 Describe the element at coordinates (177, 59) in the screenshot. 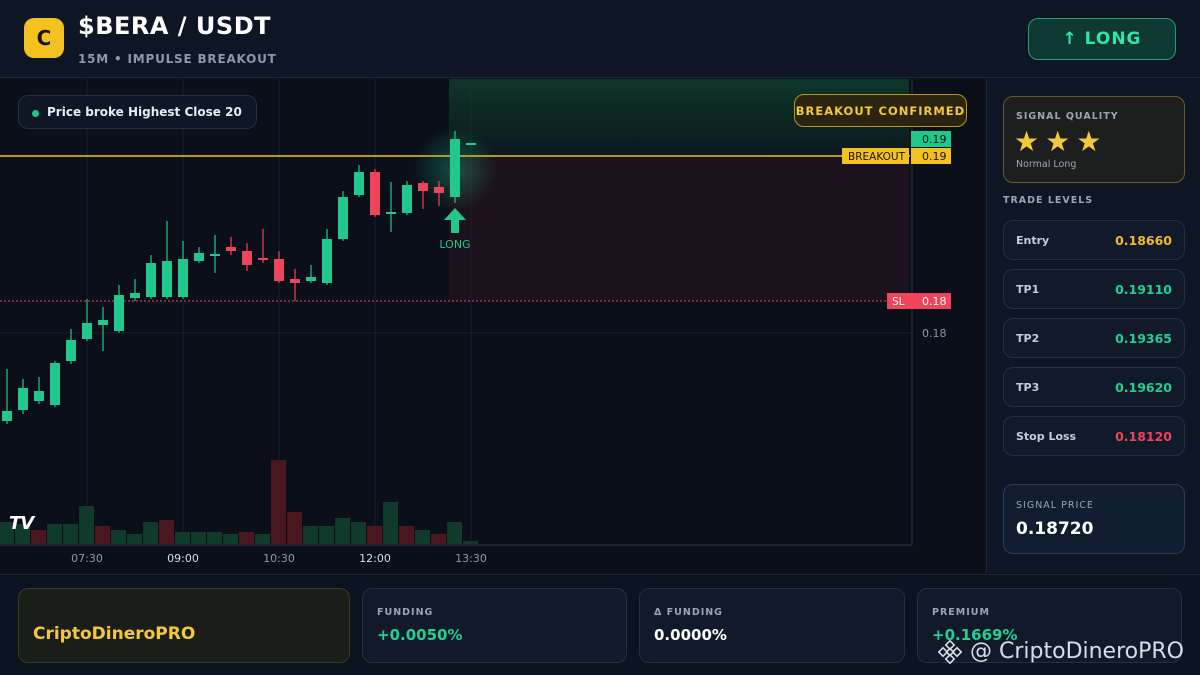

I see `pair-subtitle: 15M • IMPULSE BREAKOUT` at that location.